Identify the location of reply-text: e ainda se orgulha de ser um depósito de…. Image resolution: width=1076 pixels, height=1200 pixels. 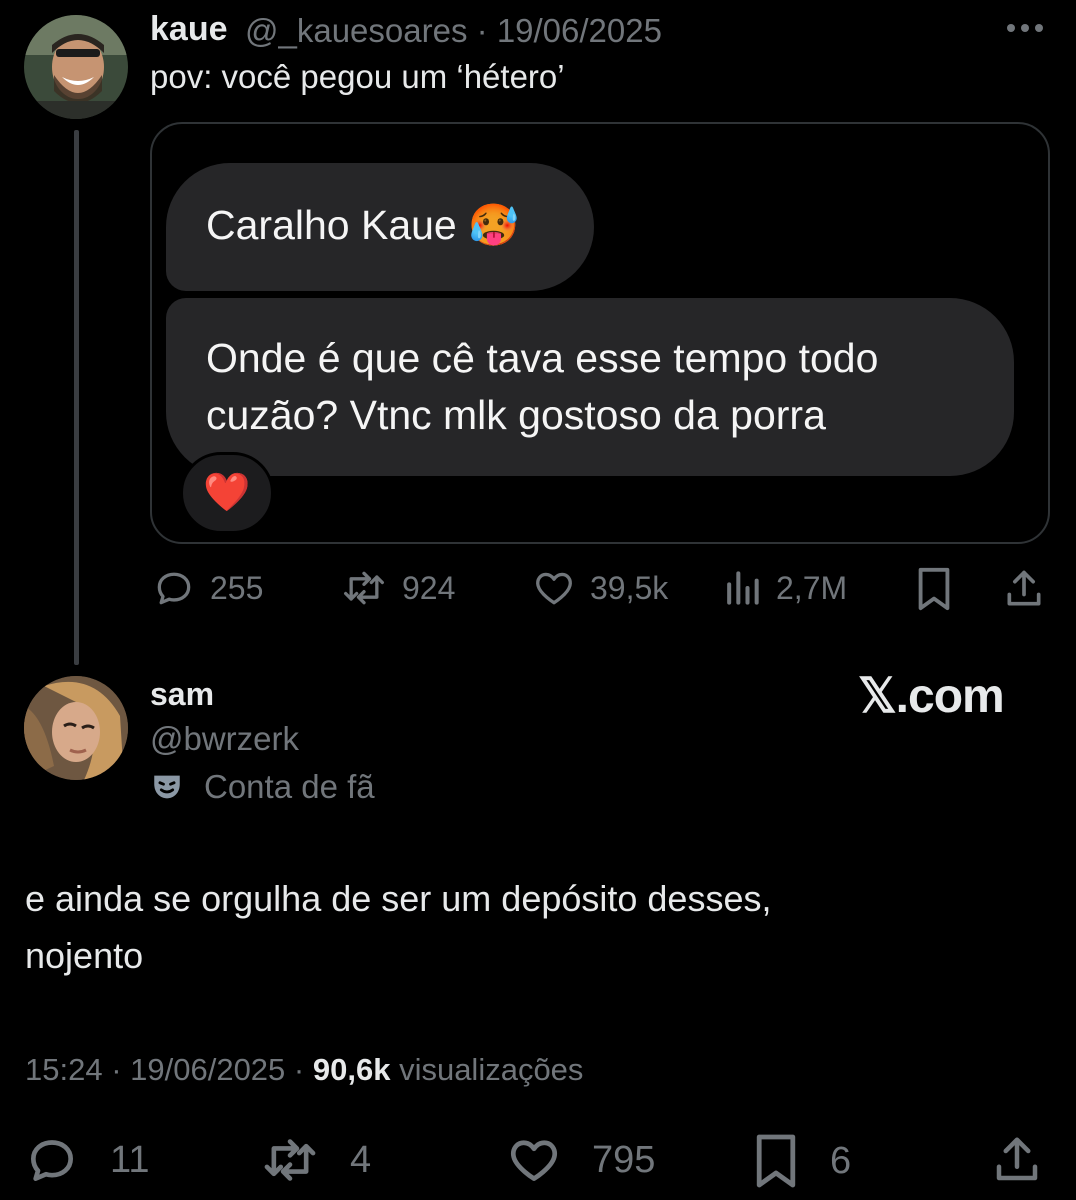
(475, 927).